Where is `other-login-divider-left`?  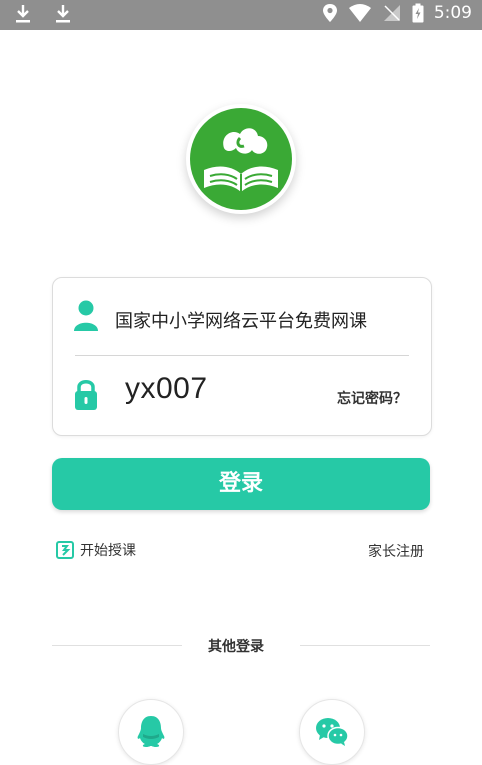 other-login-divider-left is located at coordinates (117, 645).